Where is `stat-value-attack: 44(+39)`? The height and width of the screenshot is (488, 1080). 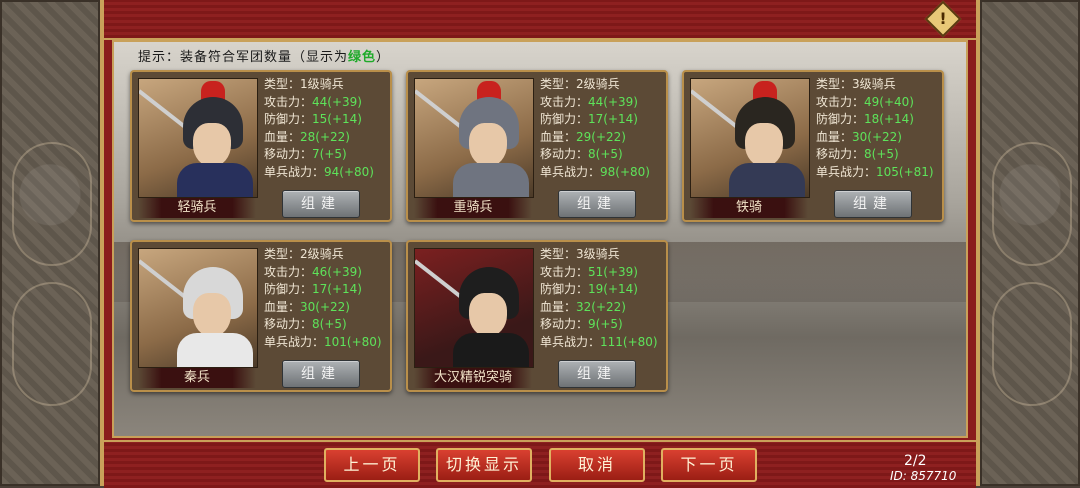 stat-value-attack: 44(+39) is located at coordinates (337, 101).